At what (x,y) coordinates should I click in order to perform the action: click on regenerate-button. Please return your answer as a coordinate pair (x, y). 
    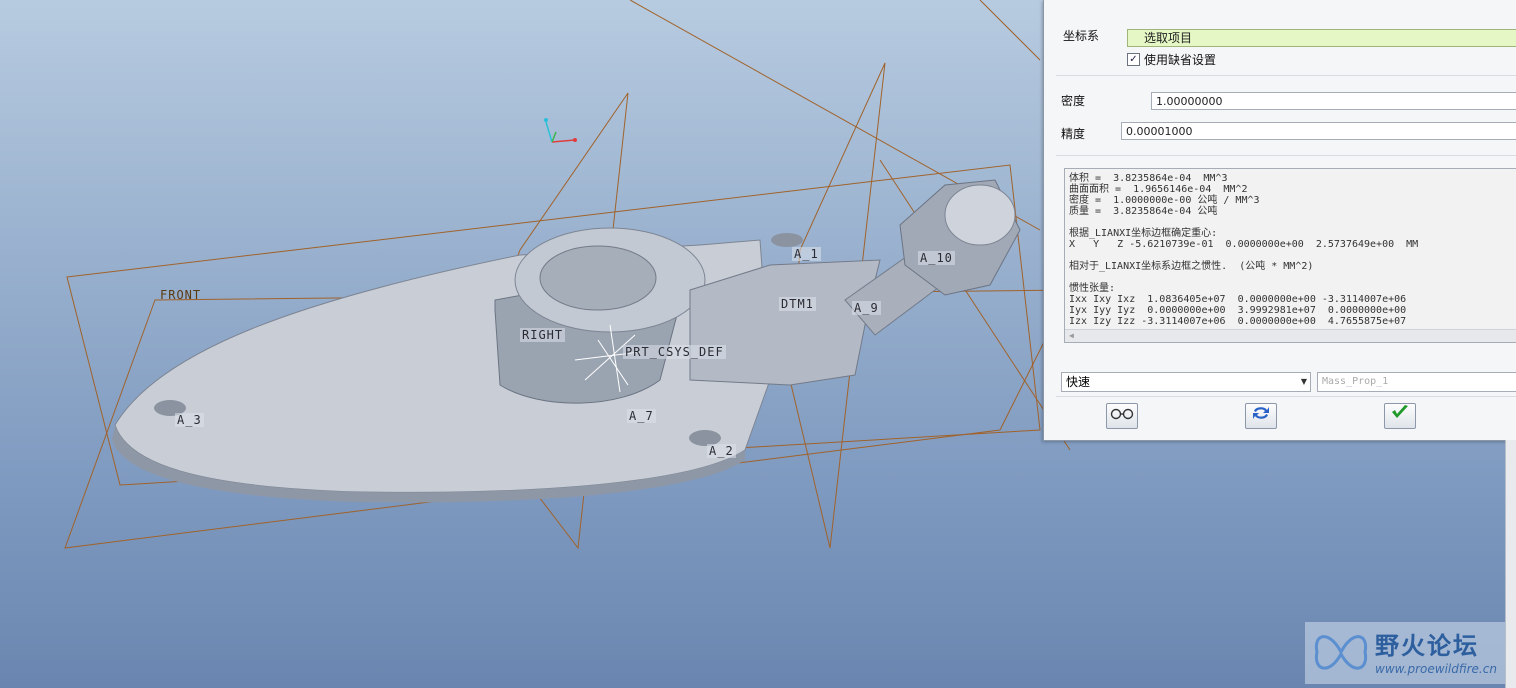
    Looking at the image, I should click on (1261, 416).